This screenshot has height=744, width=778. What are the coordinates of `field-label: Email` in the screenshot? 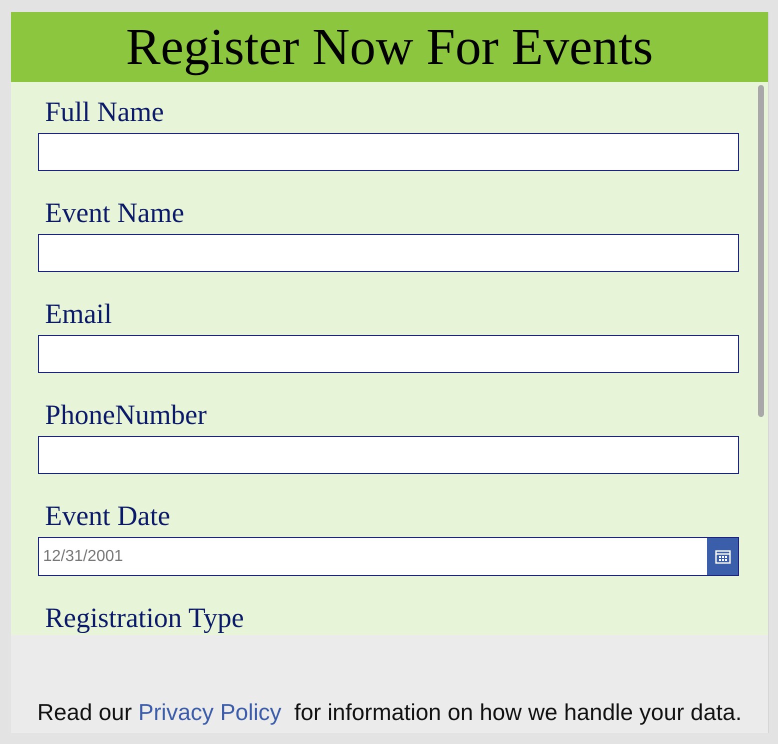 It's located at (78, 315).